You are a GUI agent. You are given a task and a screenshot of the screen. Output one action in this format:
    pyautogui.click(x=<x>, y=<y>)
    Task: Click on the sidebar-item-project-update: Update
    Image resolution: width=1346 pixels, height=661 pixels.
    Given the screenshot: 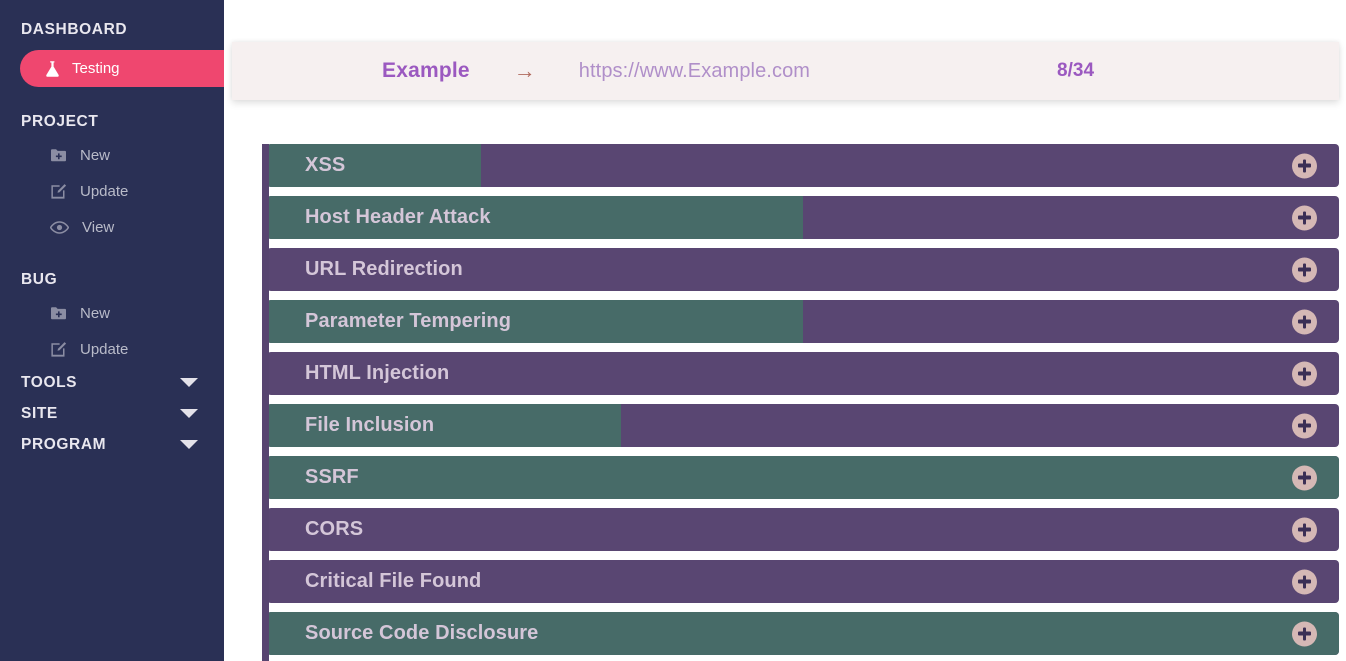 What is the action you would take?
    pyautogui.click(x=112, y=191)
    